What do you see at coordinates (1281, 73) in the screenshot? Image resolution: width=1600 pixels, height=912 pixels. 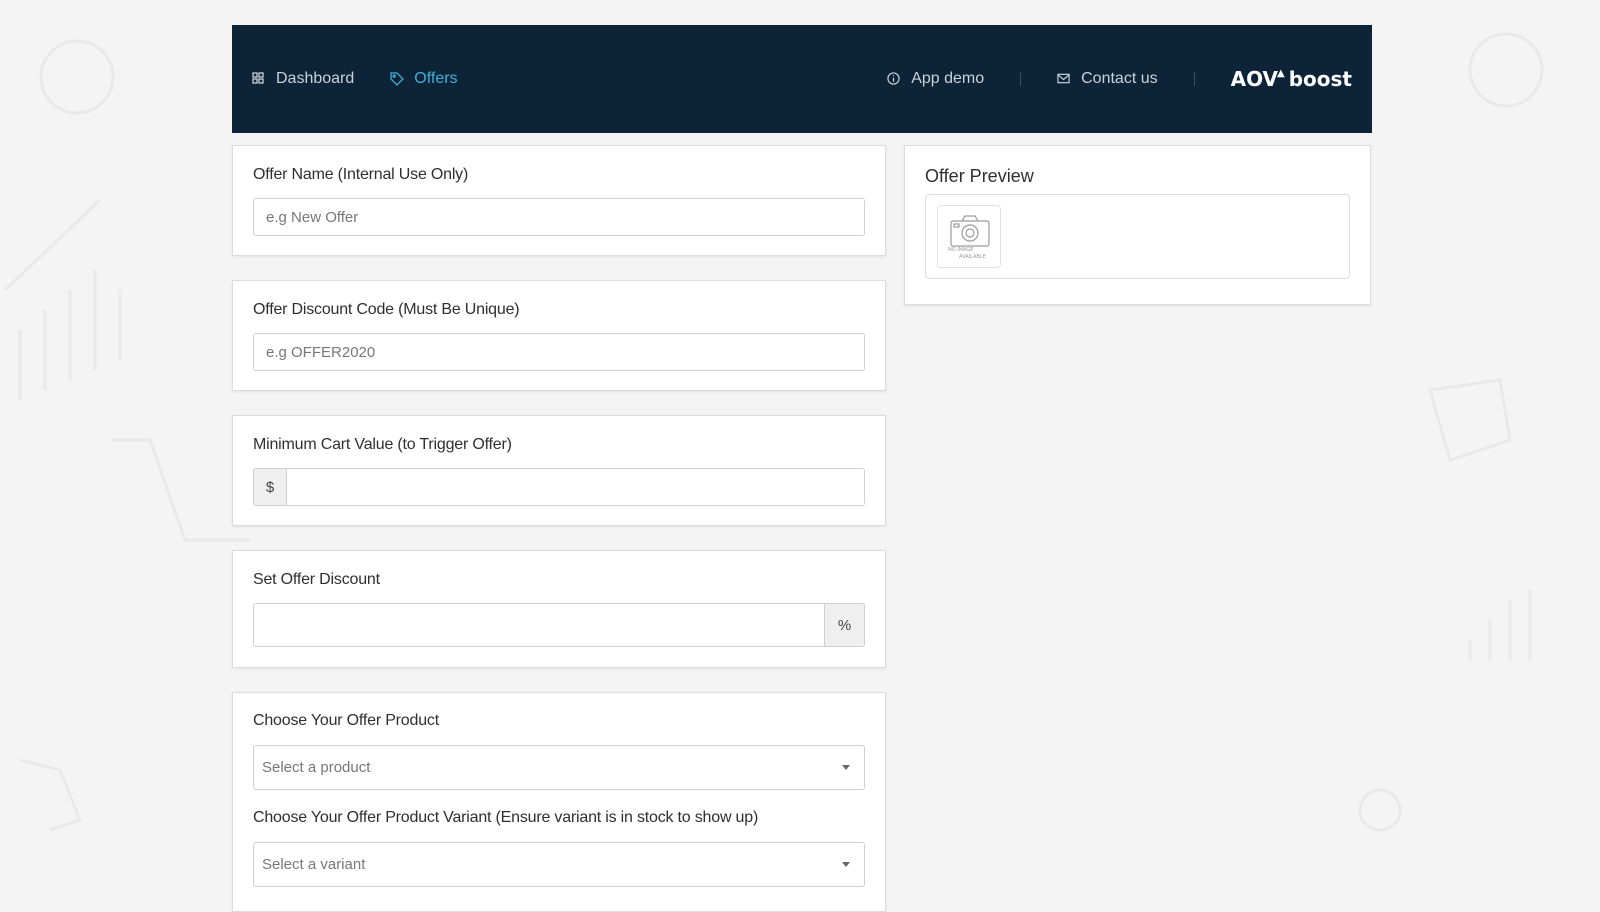 I see `rocket-icon: ▲` at bounding box center [1281, 73].